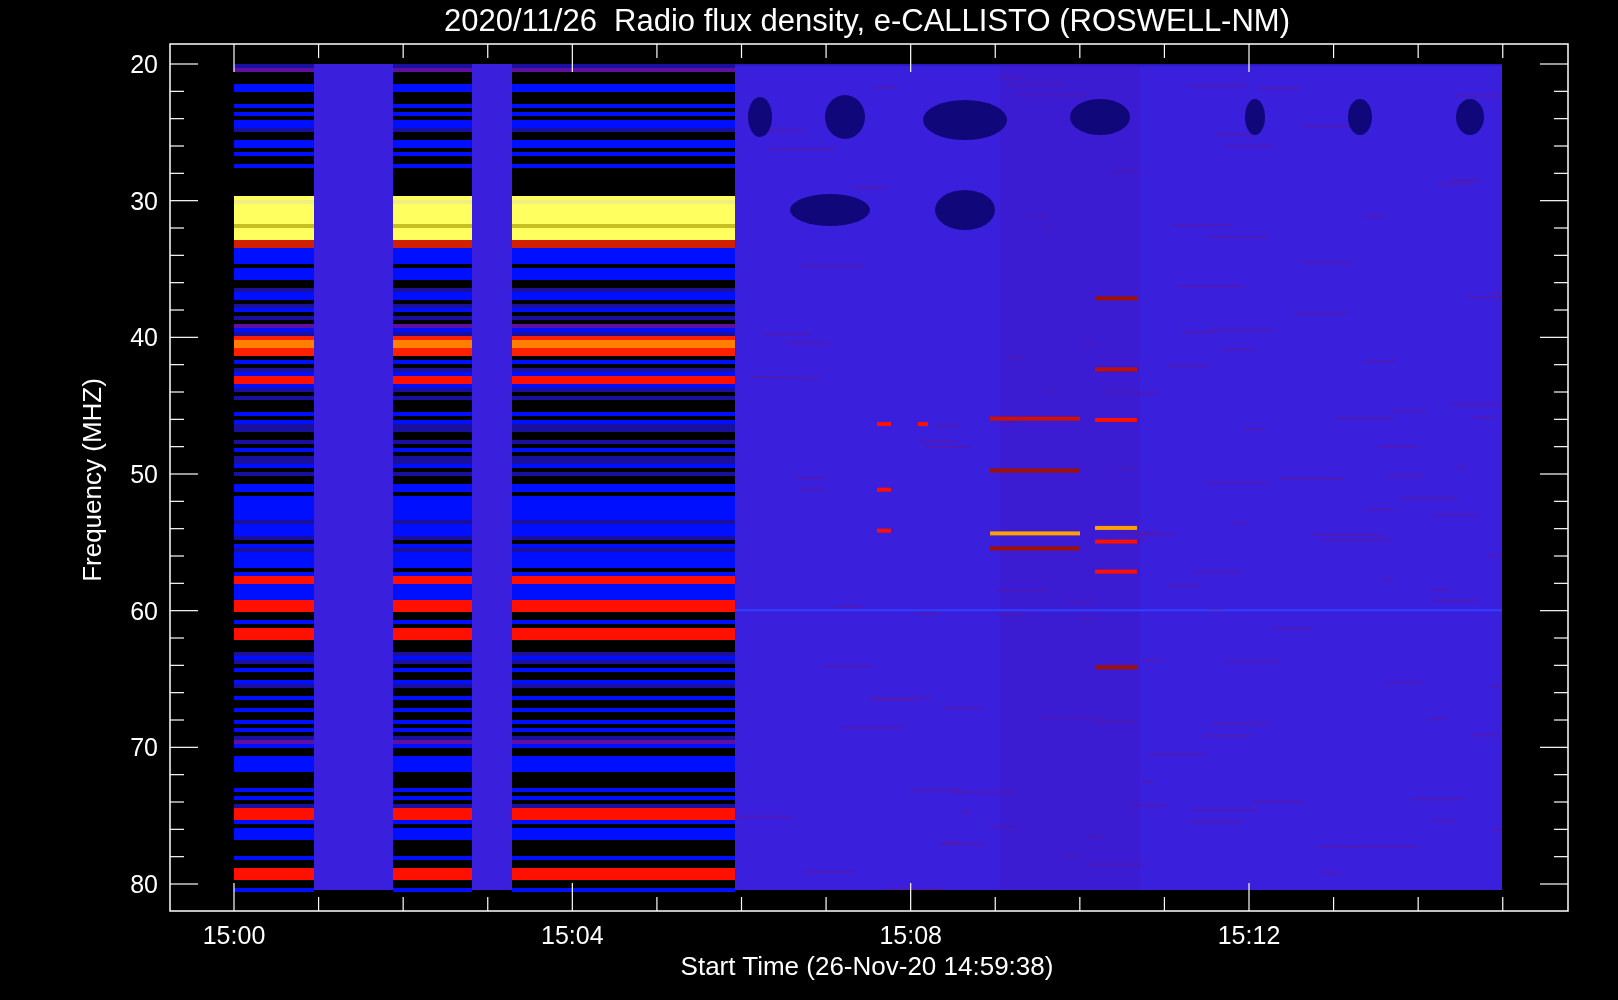 The width and height of the screenshot is (1618, 1000). Describe the element at coordinates (144, 747) in the screenshot. I see `y-tick-label: 70` at that location.